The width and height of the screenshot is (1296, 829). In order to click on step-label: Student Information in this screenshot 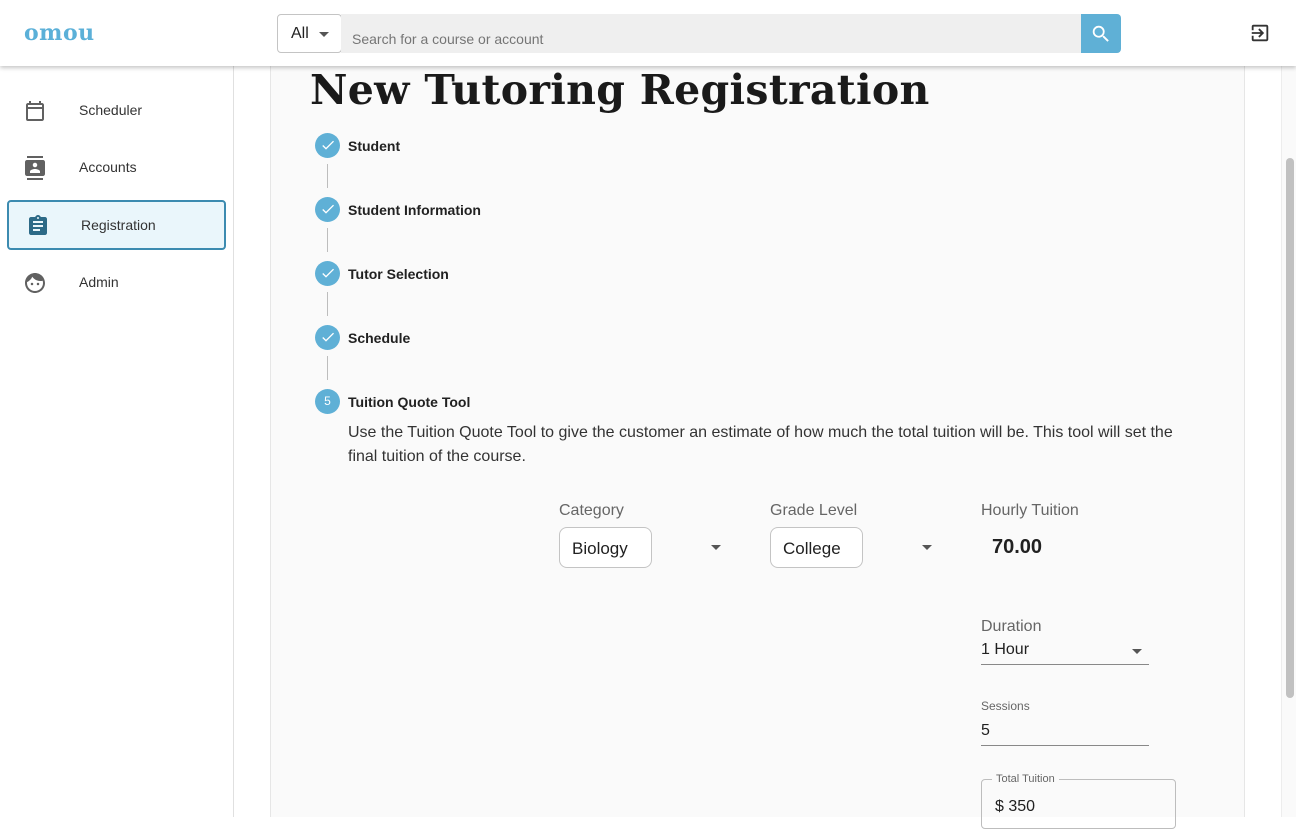, I will do `click(414, 210)`.